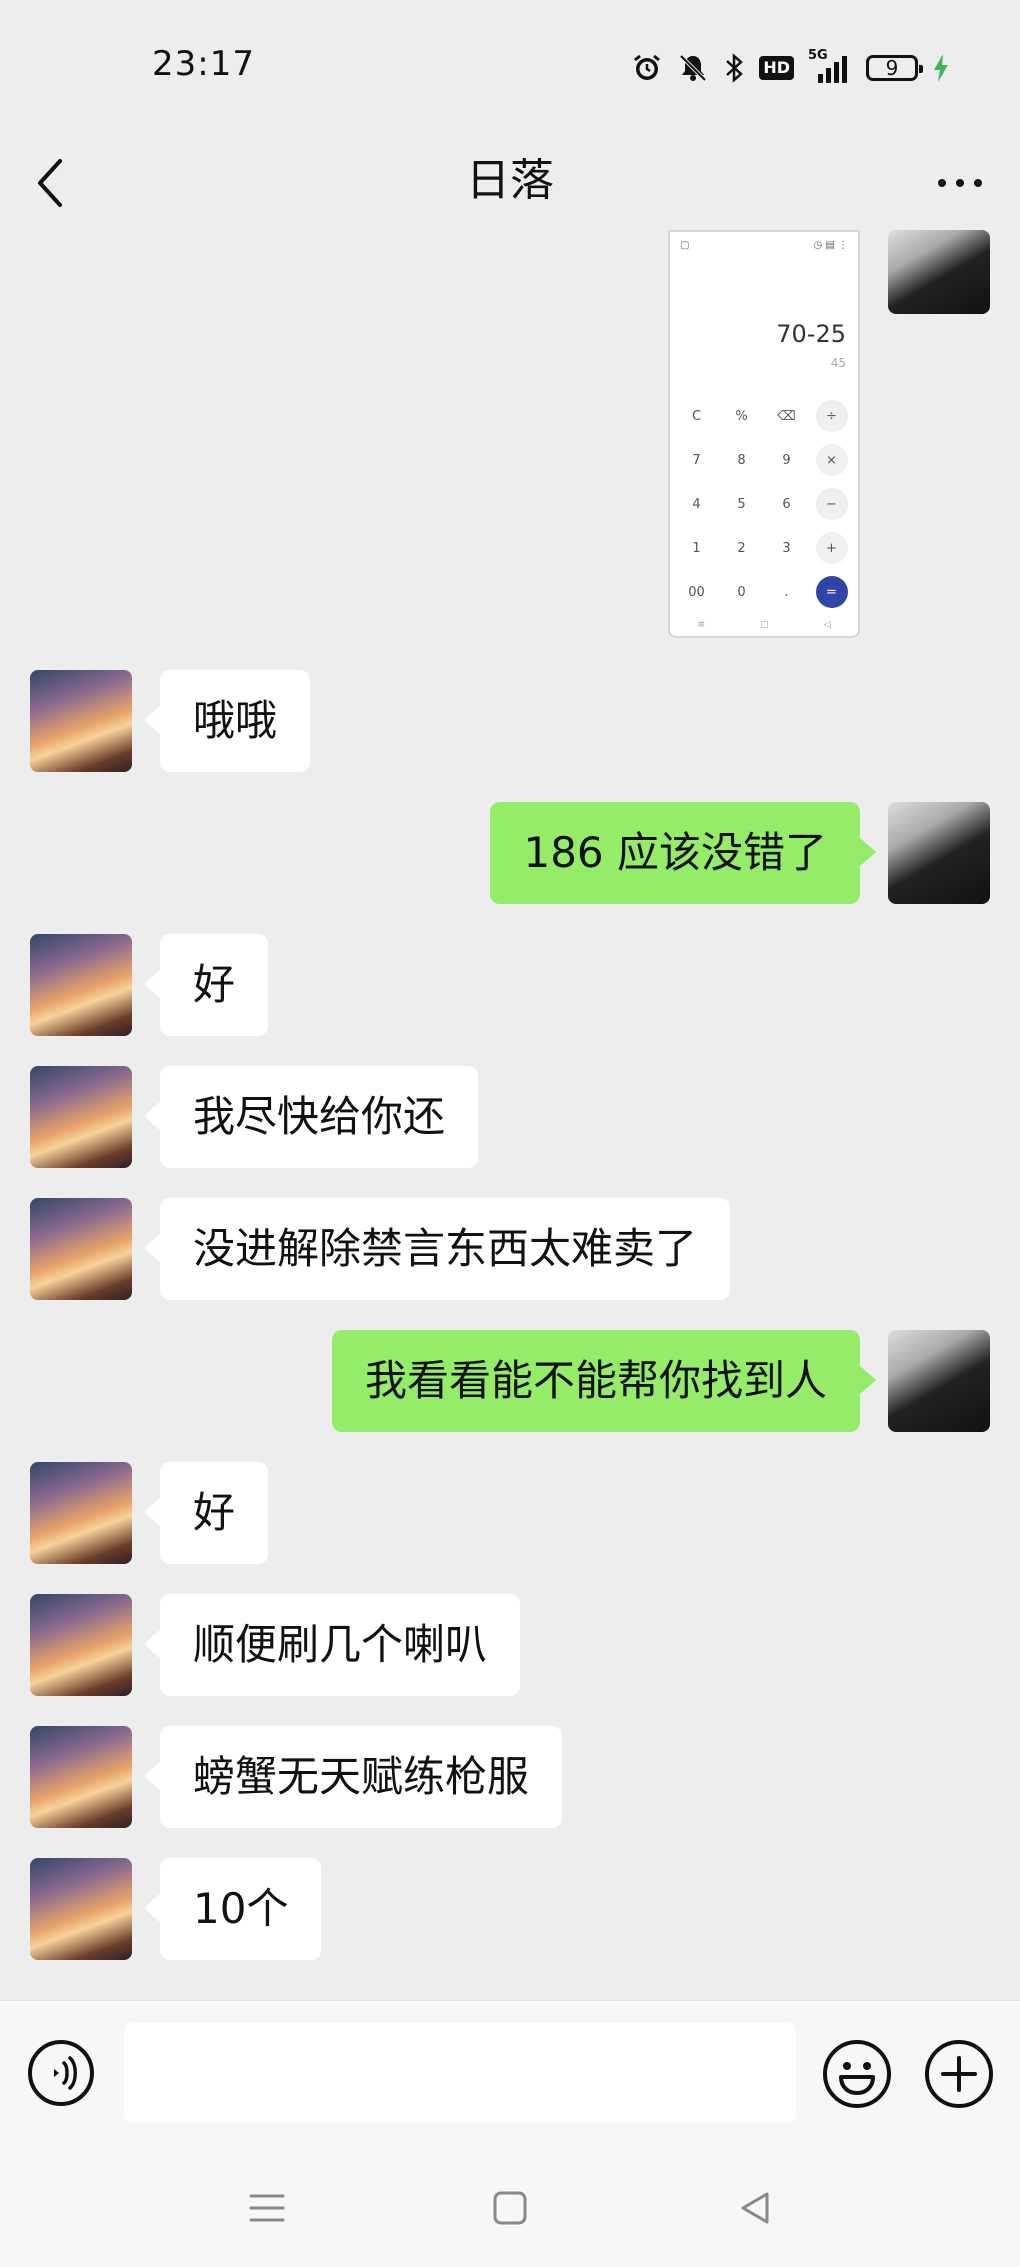 This screenshot has height=2267, width=1020. What do you see at coordinates (786, 460) in the screenshot?
I see `calc-key: 9` at bounding box center [786, 460].